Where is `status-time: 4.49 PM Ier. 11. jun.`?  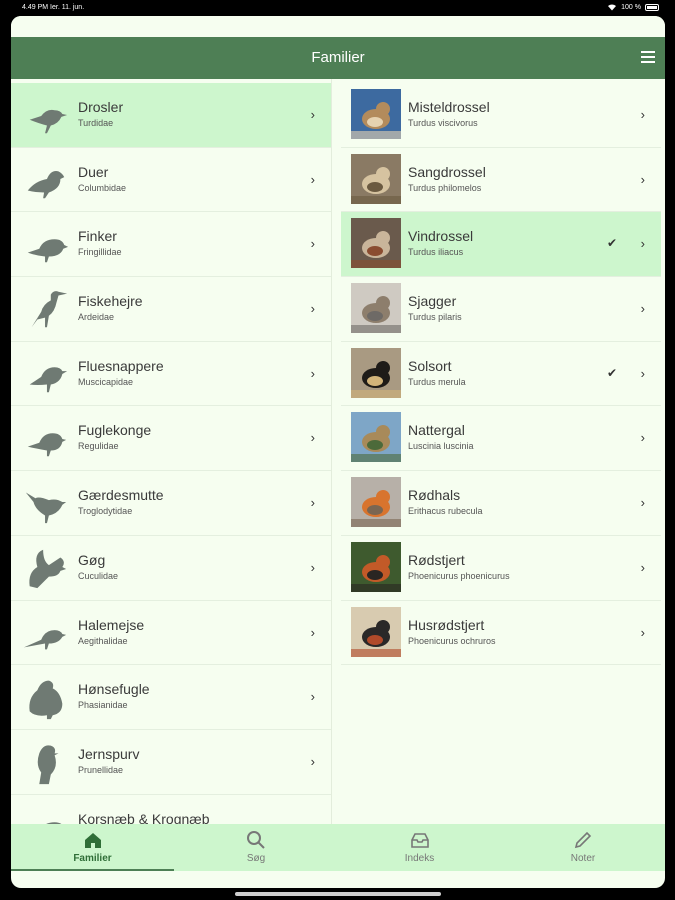
status-time: 4.49 PM Ier. 11. jun. is located at coordinates (53, 7).